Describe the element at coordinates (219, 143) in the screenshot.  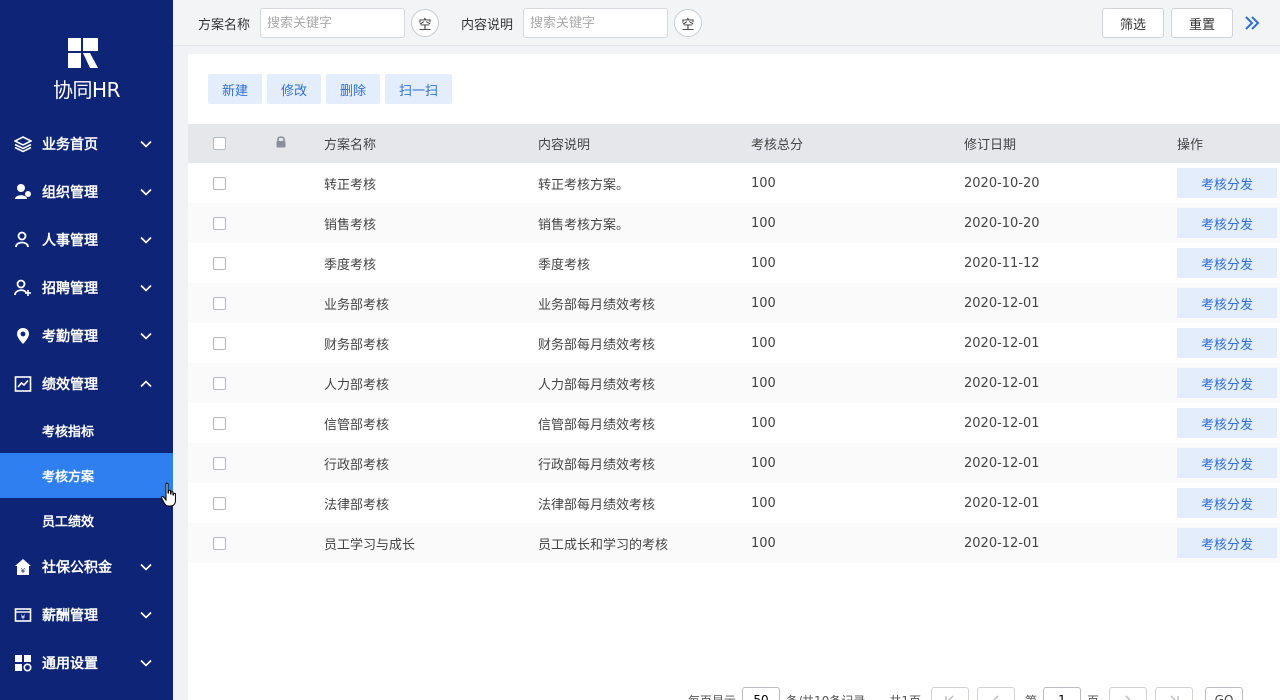
I see `select-all-checkbox` at that location.